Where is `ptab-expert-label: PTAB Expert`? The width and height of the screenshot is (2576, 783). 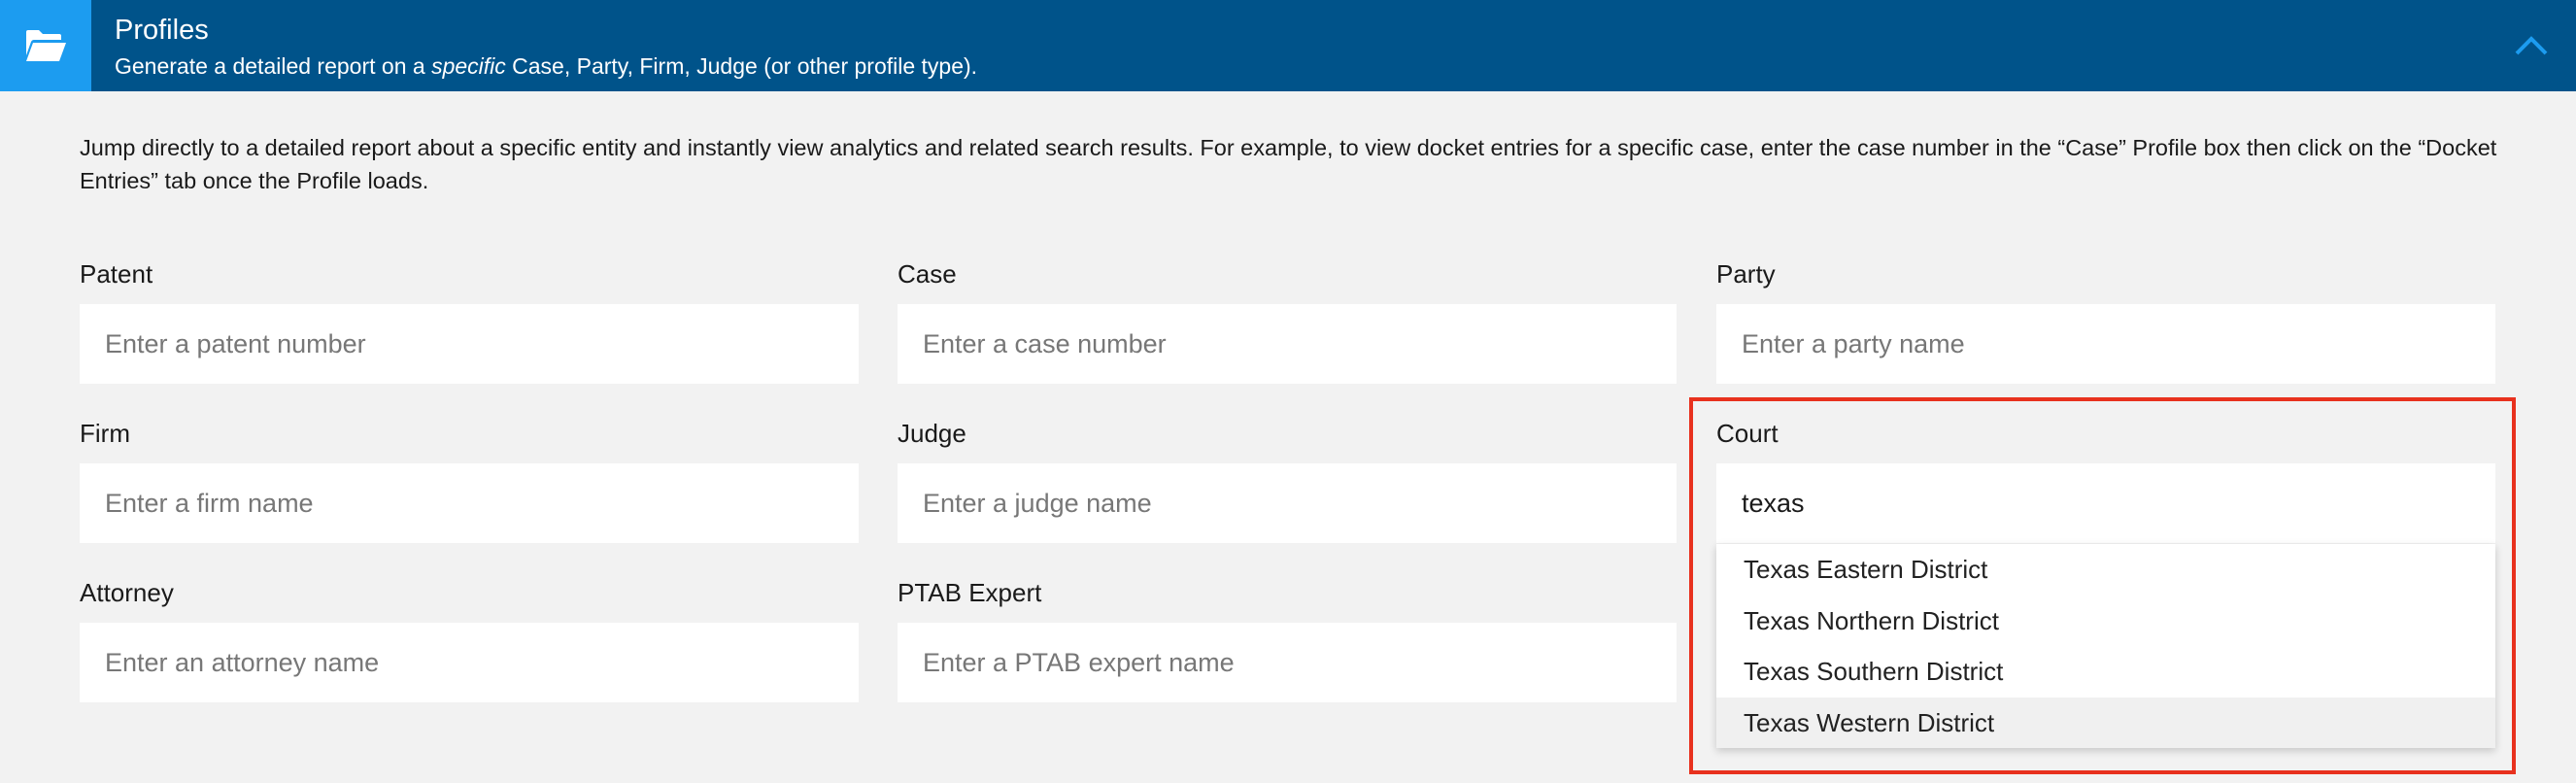
ptab-expert-label: PTAB Expert is located at coordinates (970, 592).